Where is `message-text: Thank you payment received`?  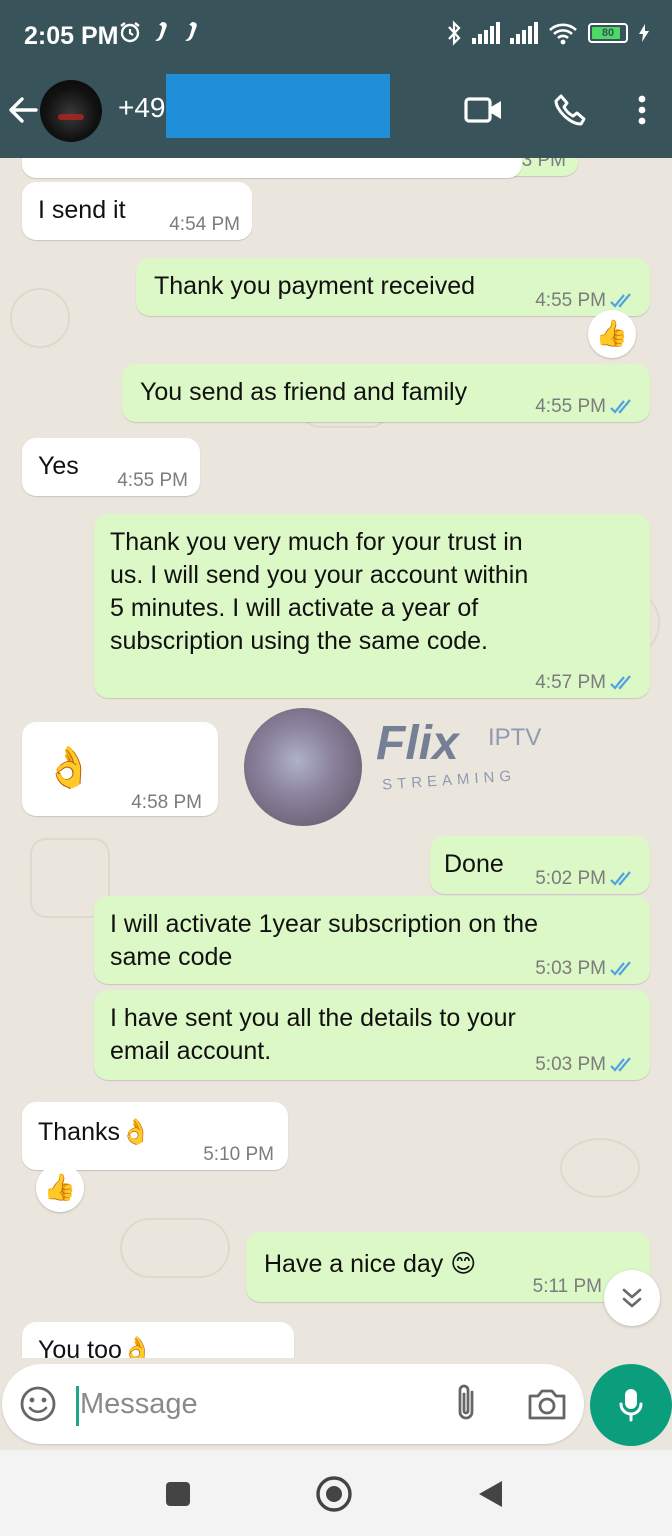 message-text: Thank you payment received is located at coordinates (315, 286).